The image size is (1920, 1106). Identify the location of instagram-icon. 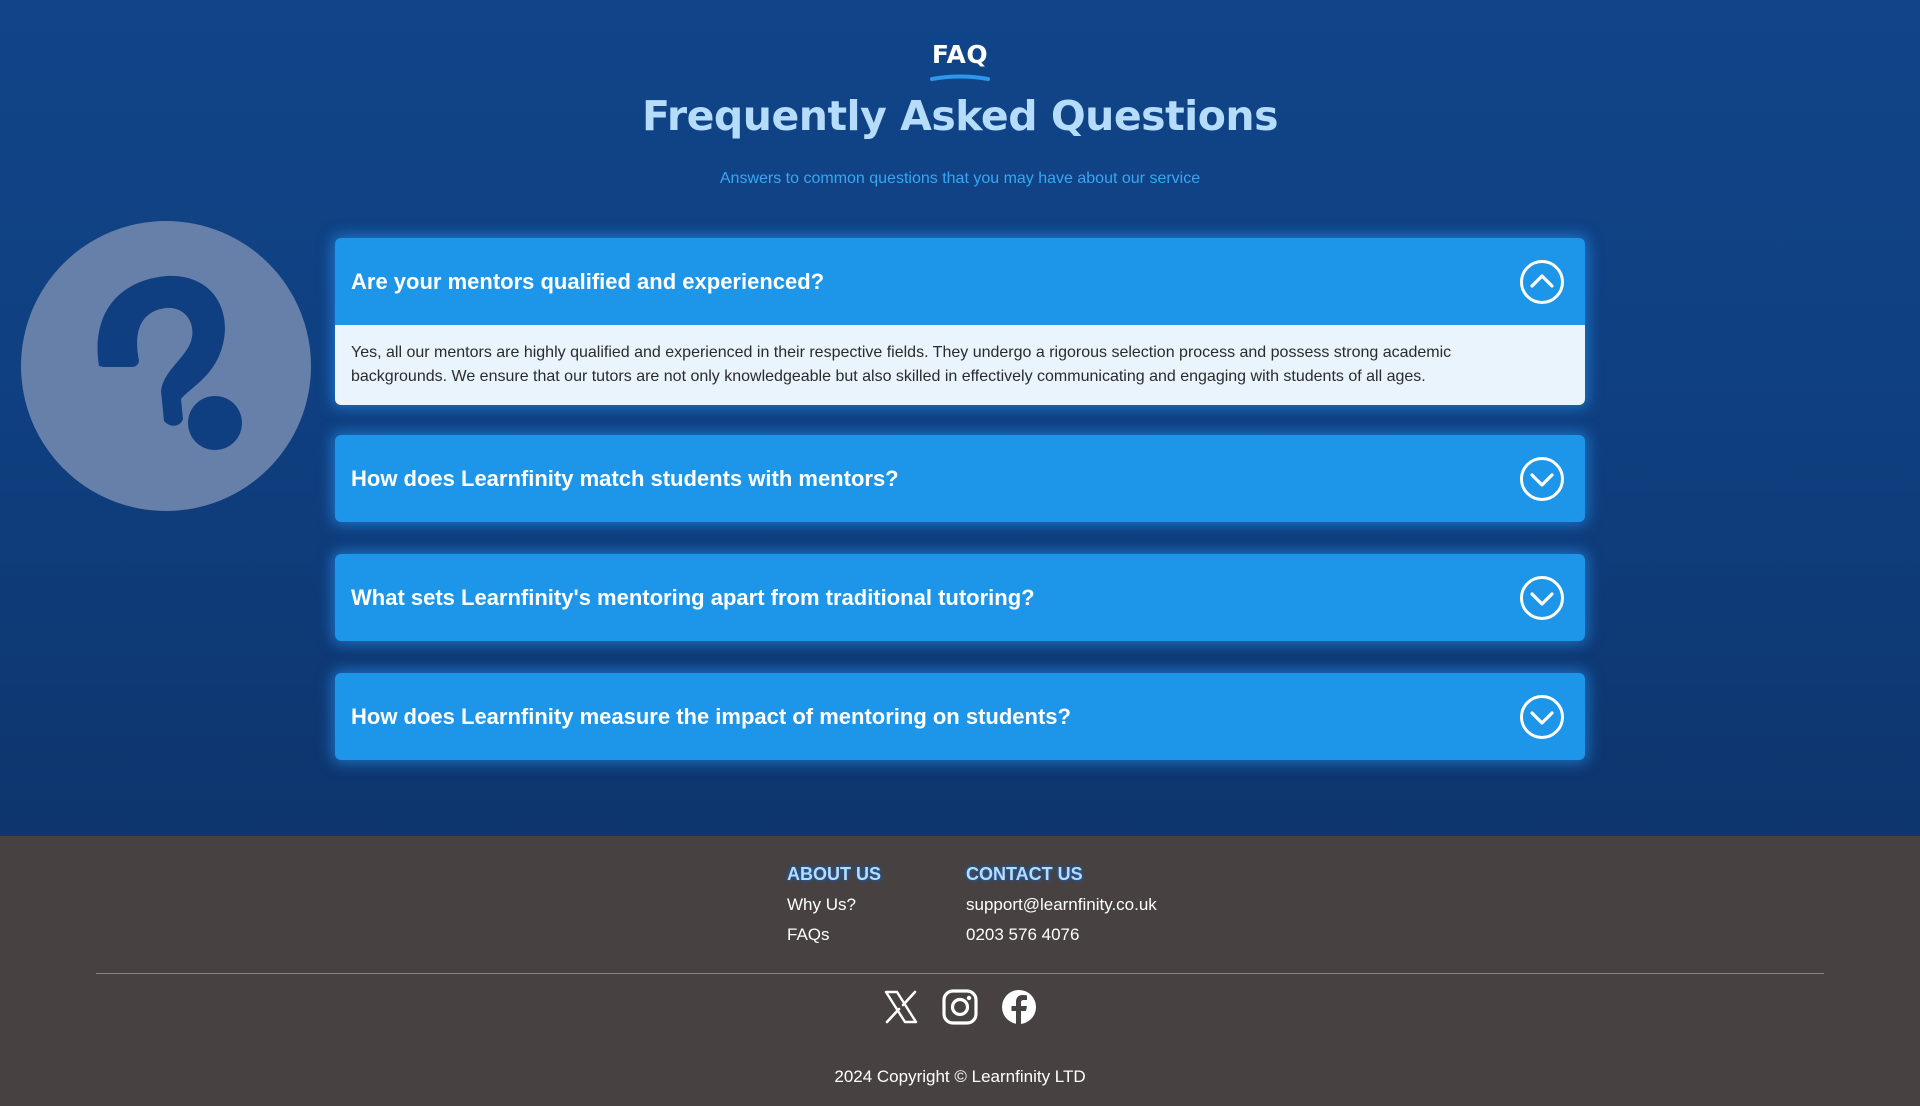
(960, 1007).